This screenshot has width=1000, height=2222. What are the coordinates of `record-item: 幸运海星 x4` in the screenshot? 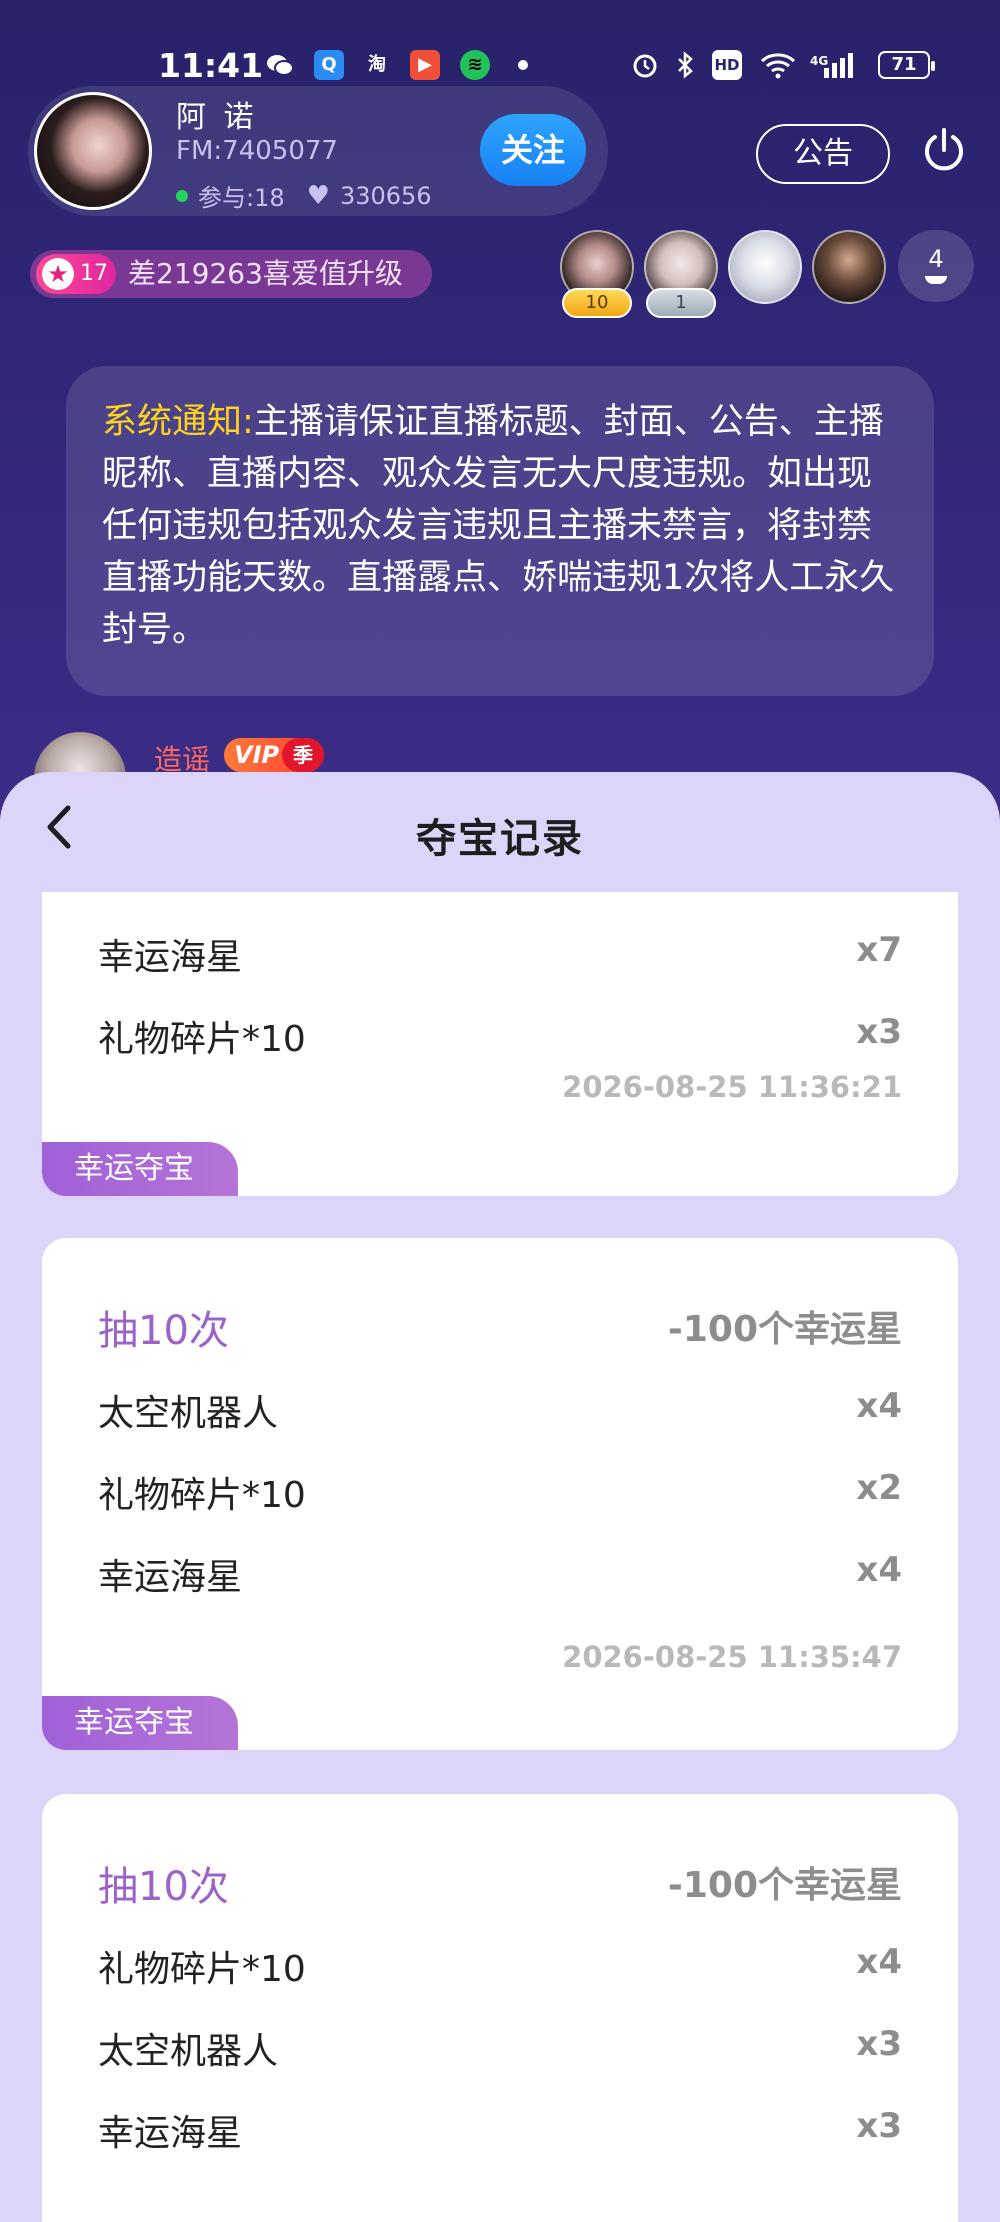 It's located at (500, 1573).